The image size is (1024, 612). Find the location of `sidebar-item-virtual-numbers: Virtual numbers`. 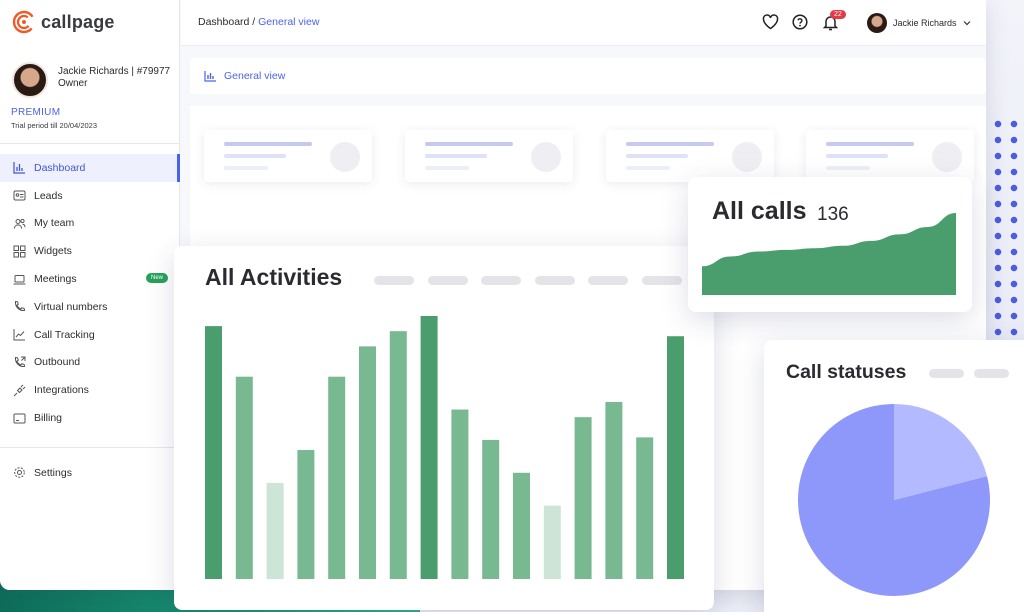

sidebar-item-virtual-numbers: Virtual numbers is located at coordinates (90, 307).